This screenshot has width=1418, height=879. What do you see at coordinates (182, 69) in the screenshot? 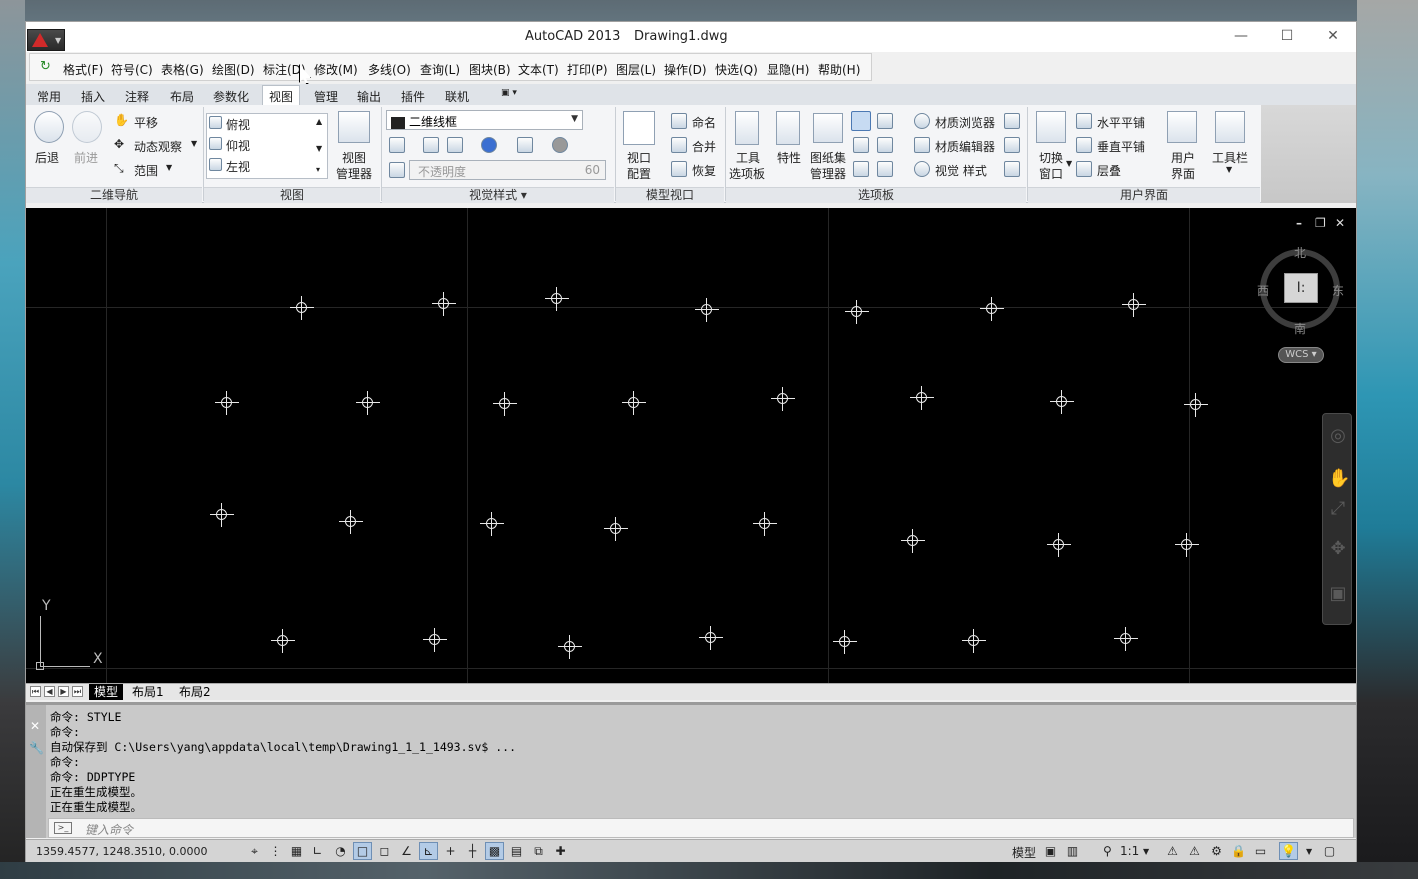
I see `menu-table: 表格(G)` at bounding box center [182, 69].